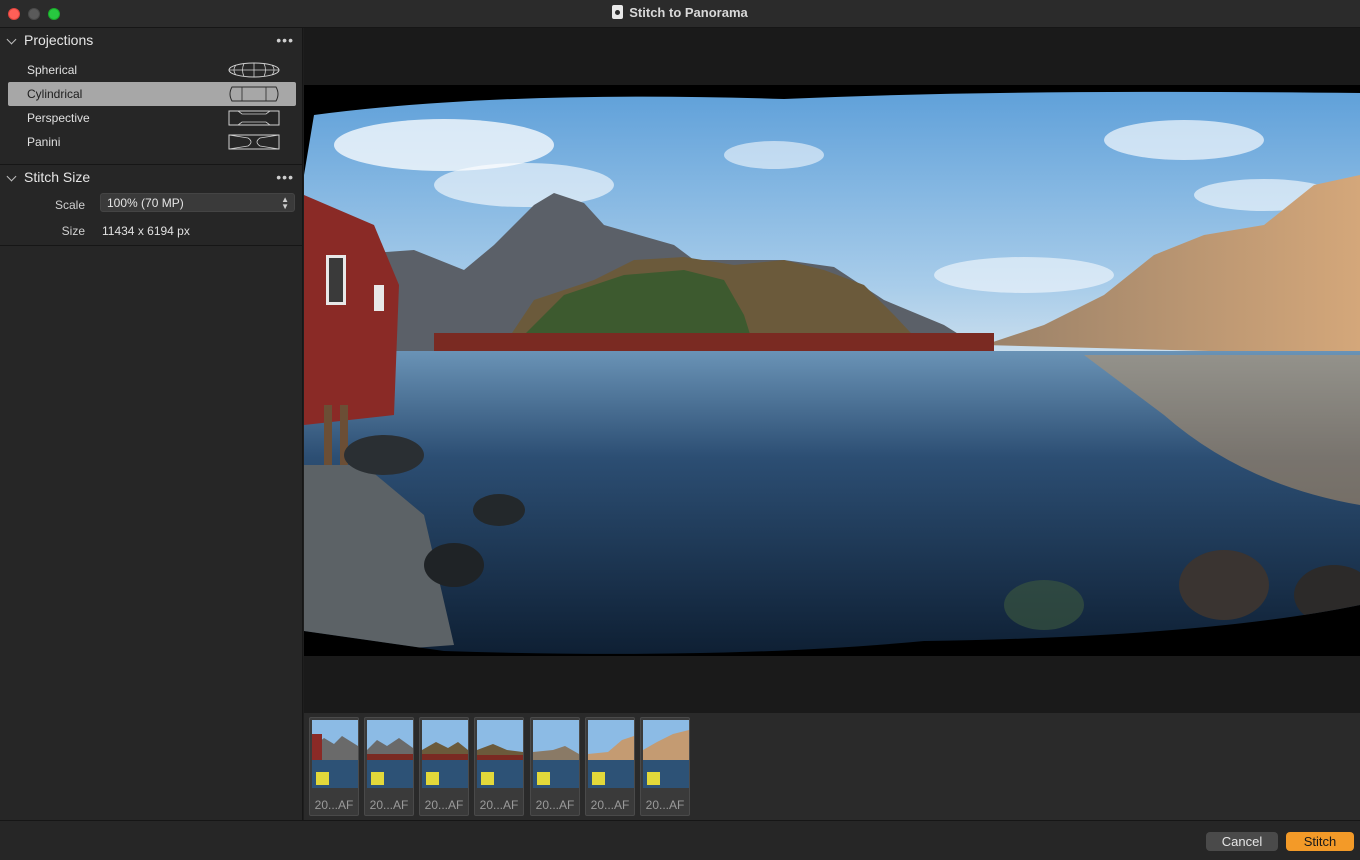 The height and width of the screenshot is (860, 1360). What do you see at coordinates (152, 70) in the screenshot?
I see `projection-item-spherical: Spherical` at bounding box center [152, 70].